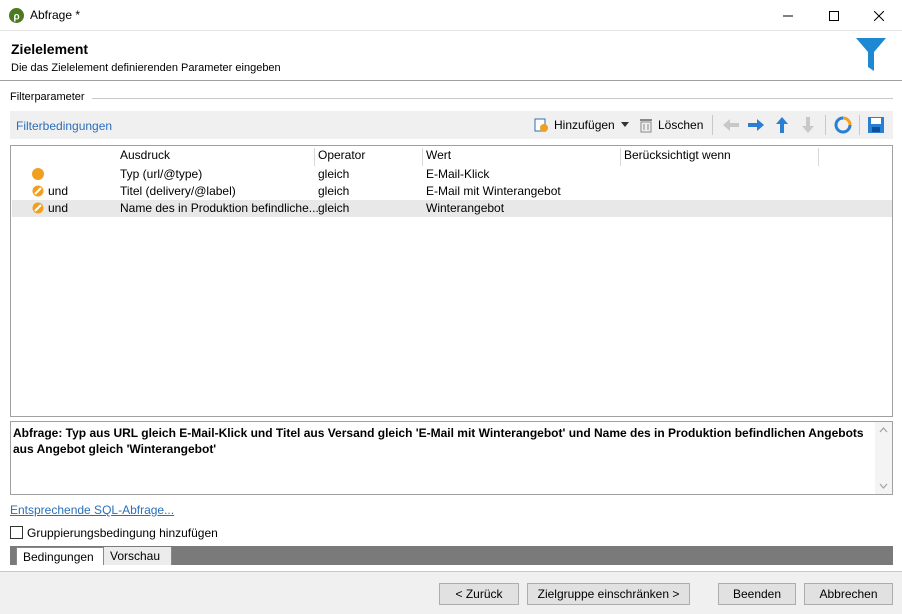 This screenshot has height=614, width=902. I want to click on table-row: Typ (url/@type) gleich E-Mail-Klick, so click(452, 174).